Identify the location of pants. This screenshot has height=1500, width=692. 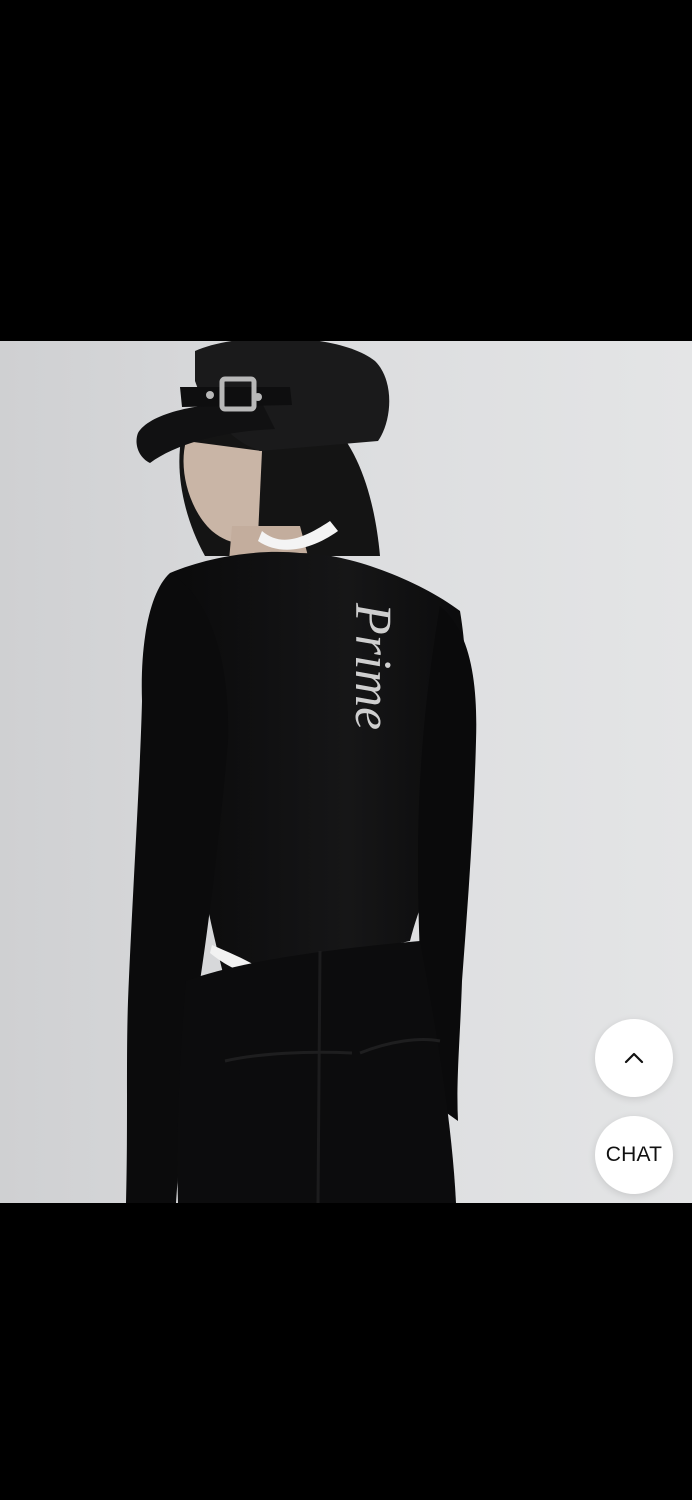
(316, 1072).